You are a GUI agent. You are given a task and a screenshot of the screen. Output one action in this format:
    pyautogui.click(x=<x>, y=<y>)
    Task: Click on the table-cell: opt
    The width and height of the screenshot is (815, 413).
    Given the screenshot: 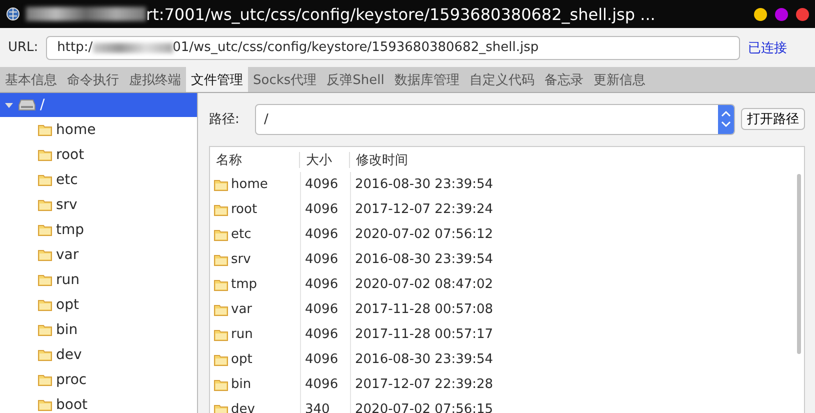 What is the action you would take?
    pyautogui.click(x=255, y=359)
    